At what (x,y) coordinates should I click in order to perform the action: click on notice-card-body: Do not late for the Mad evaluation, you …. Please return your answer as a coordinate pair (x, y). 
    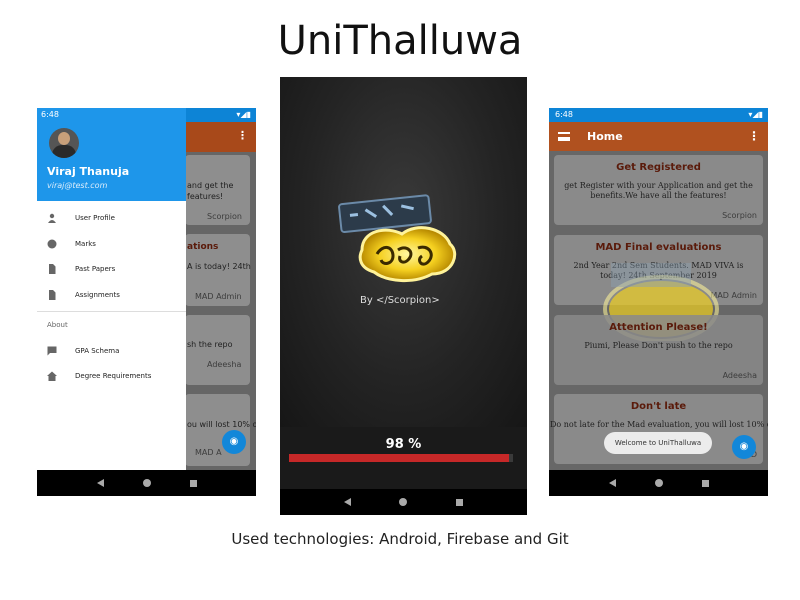
    Looking at the image, I should click on (659, 424).